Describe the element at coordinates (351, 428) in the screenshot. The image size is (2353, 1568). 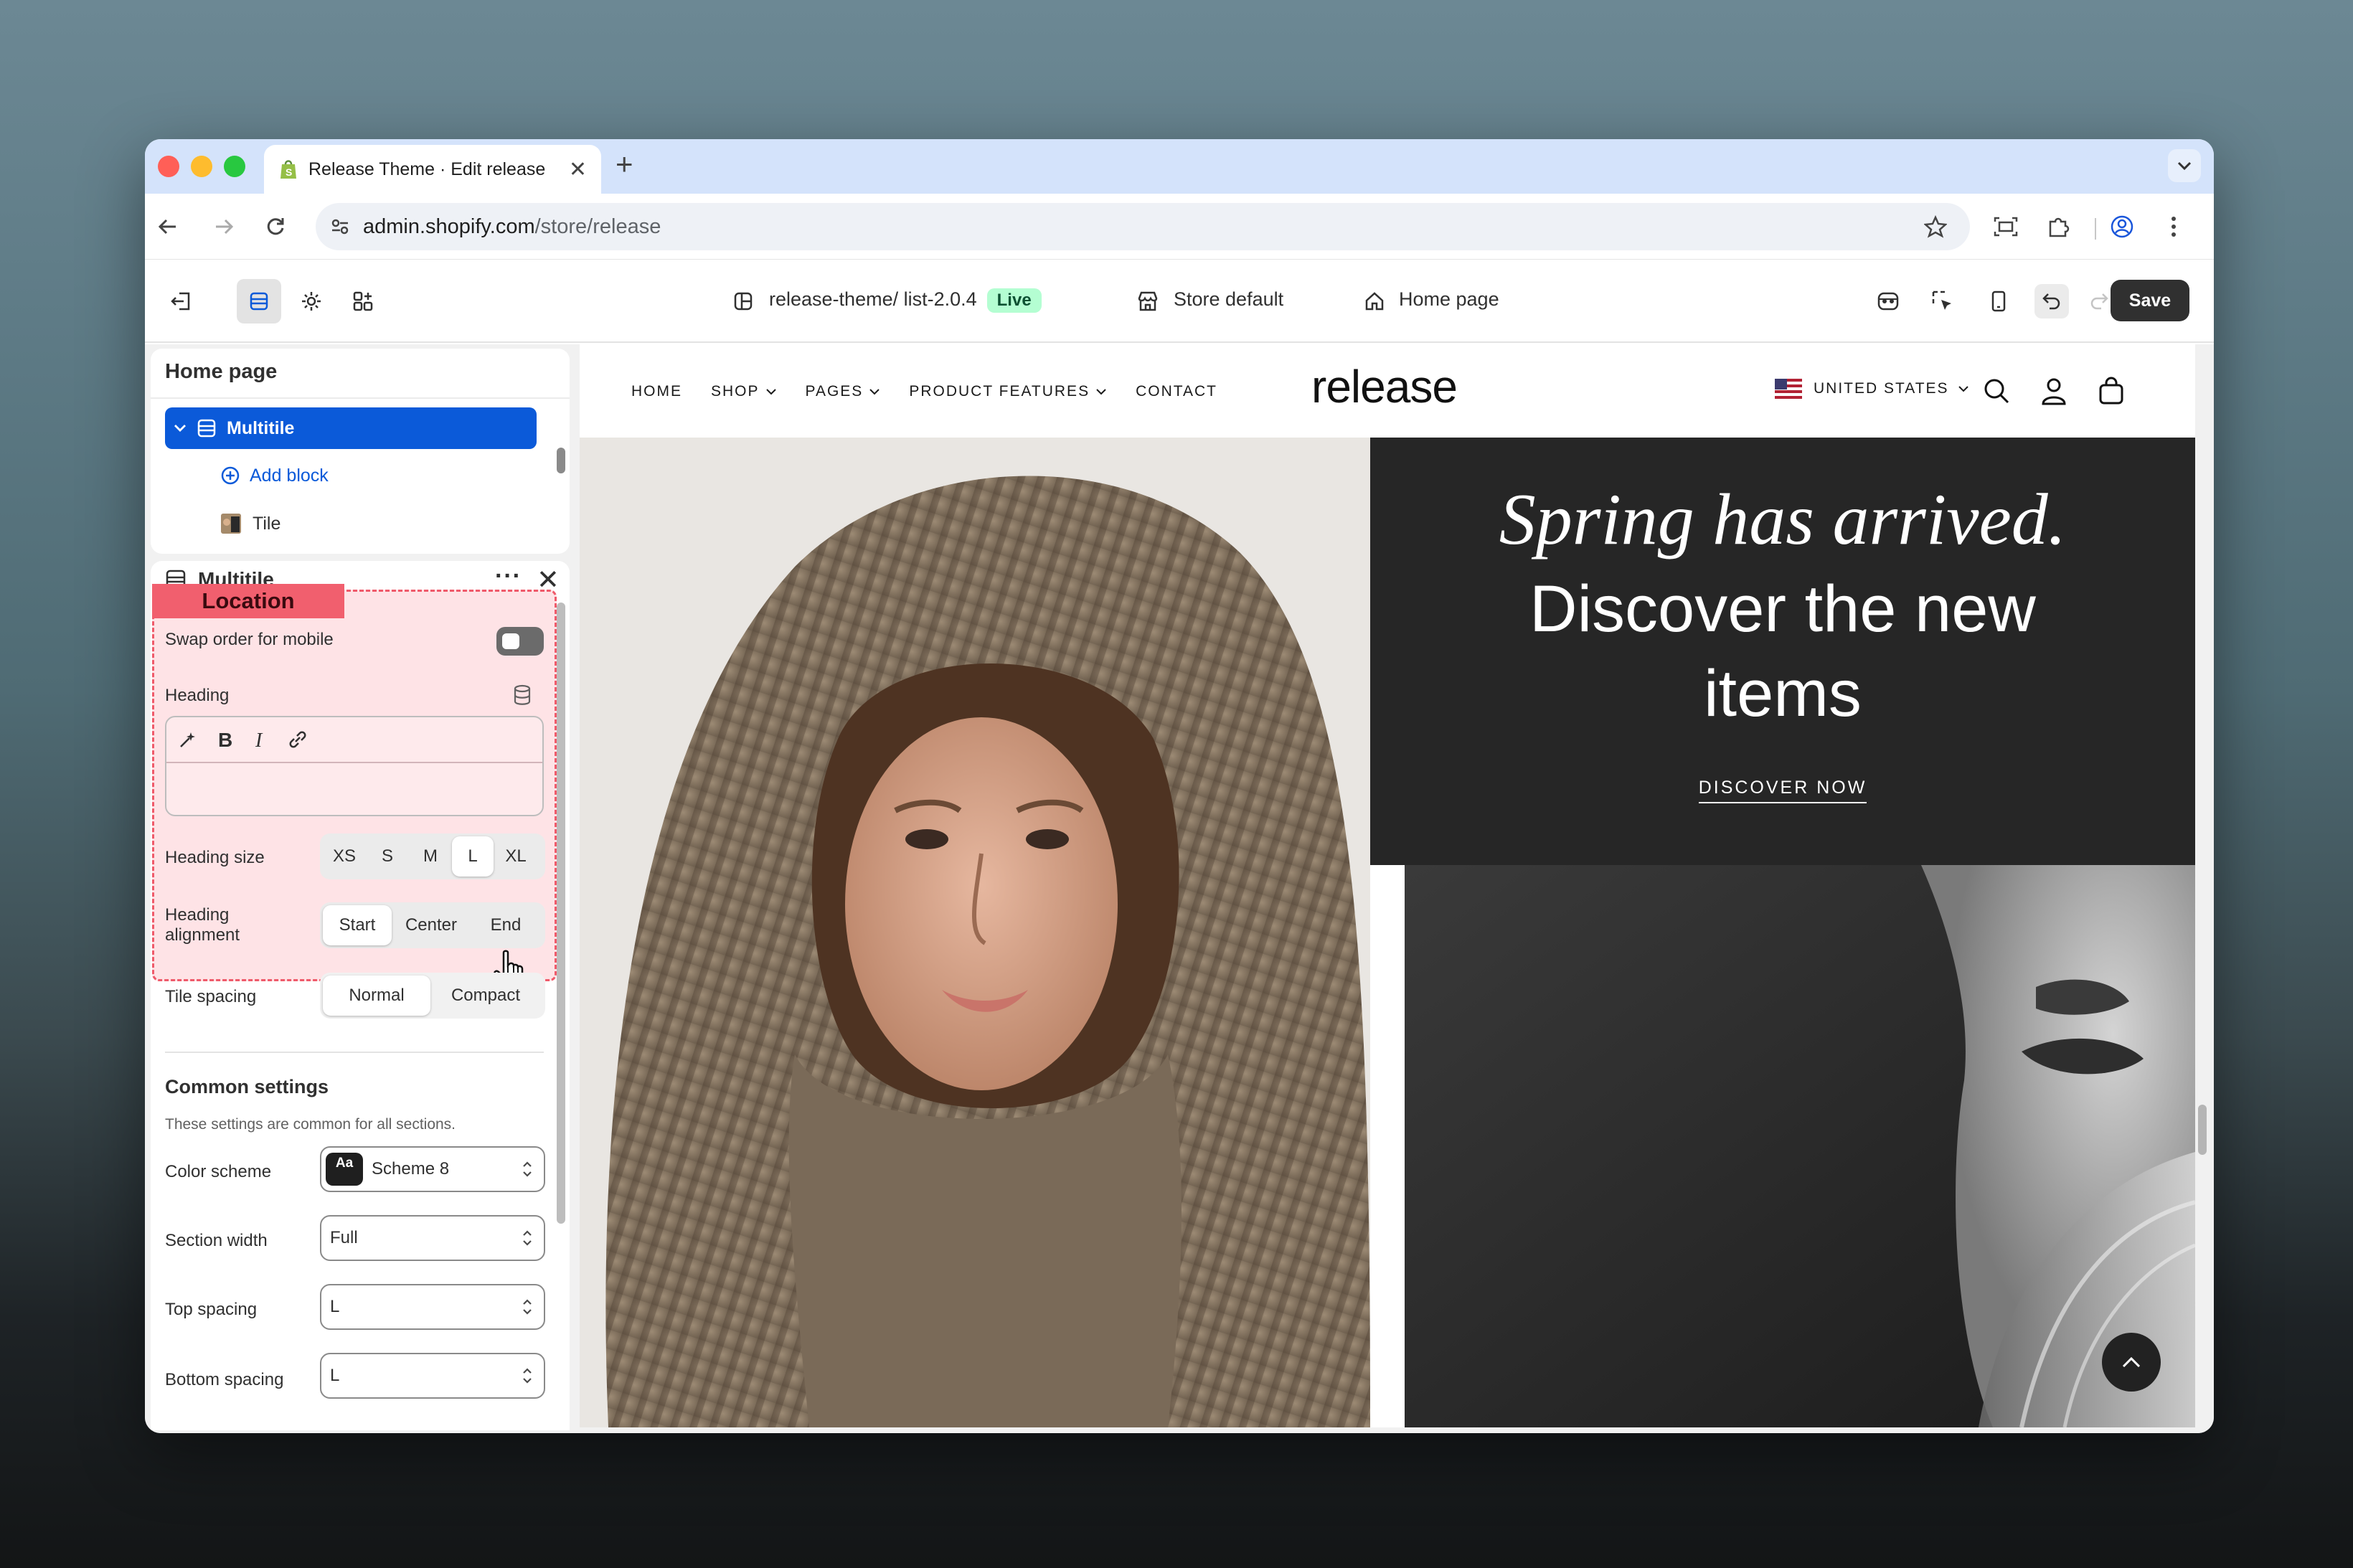
I see `section-item-multitile: Multitile` at that location.